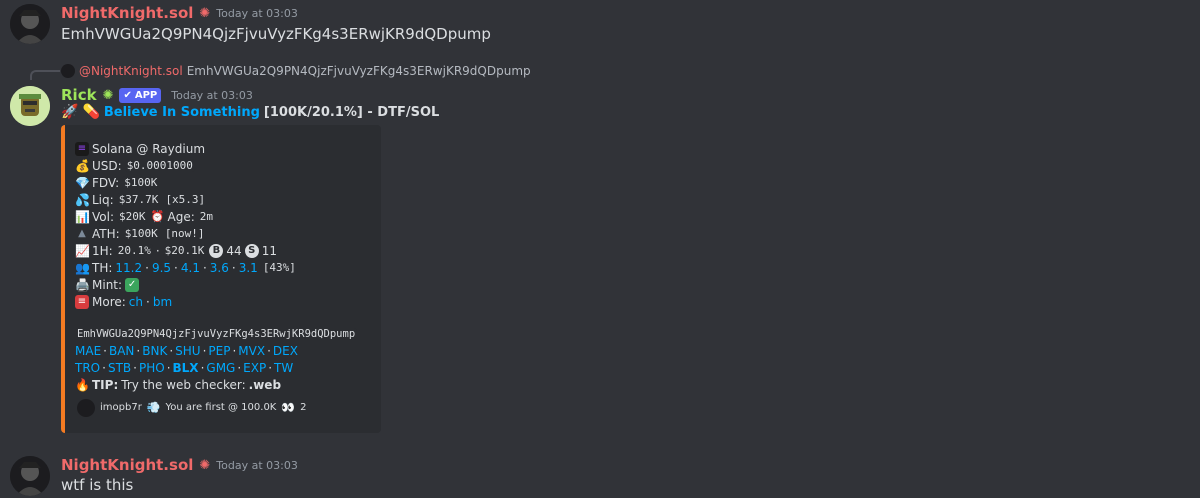 This screenshot has width=1200, height=498. What do you see at coordinates (254, 368) in the screenshot?
I see `exchange-link: EXP` at bounding box center [254, 368].